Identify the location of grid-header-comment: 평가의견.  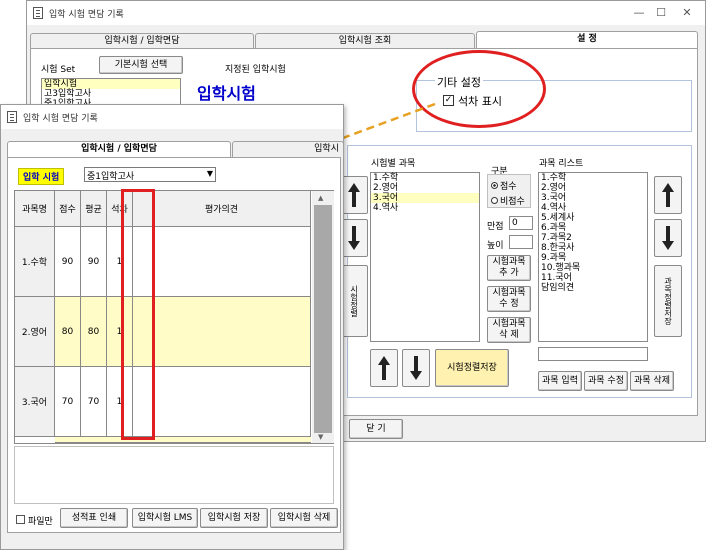
(222, 209).